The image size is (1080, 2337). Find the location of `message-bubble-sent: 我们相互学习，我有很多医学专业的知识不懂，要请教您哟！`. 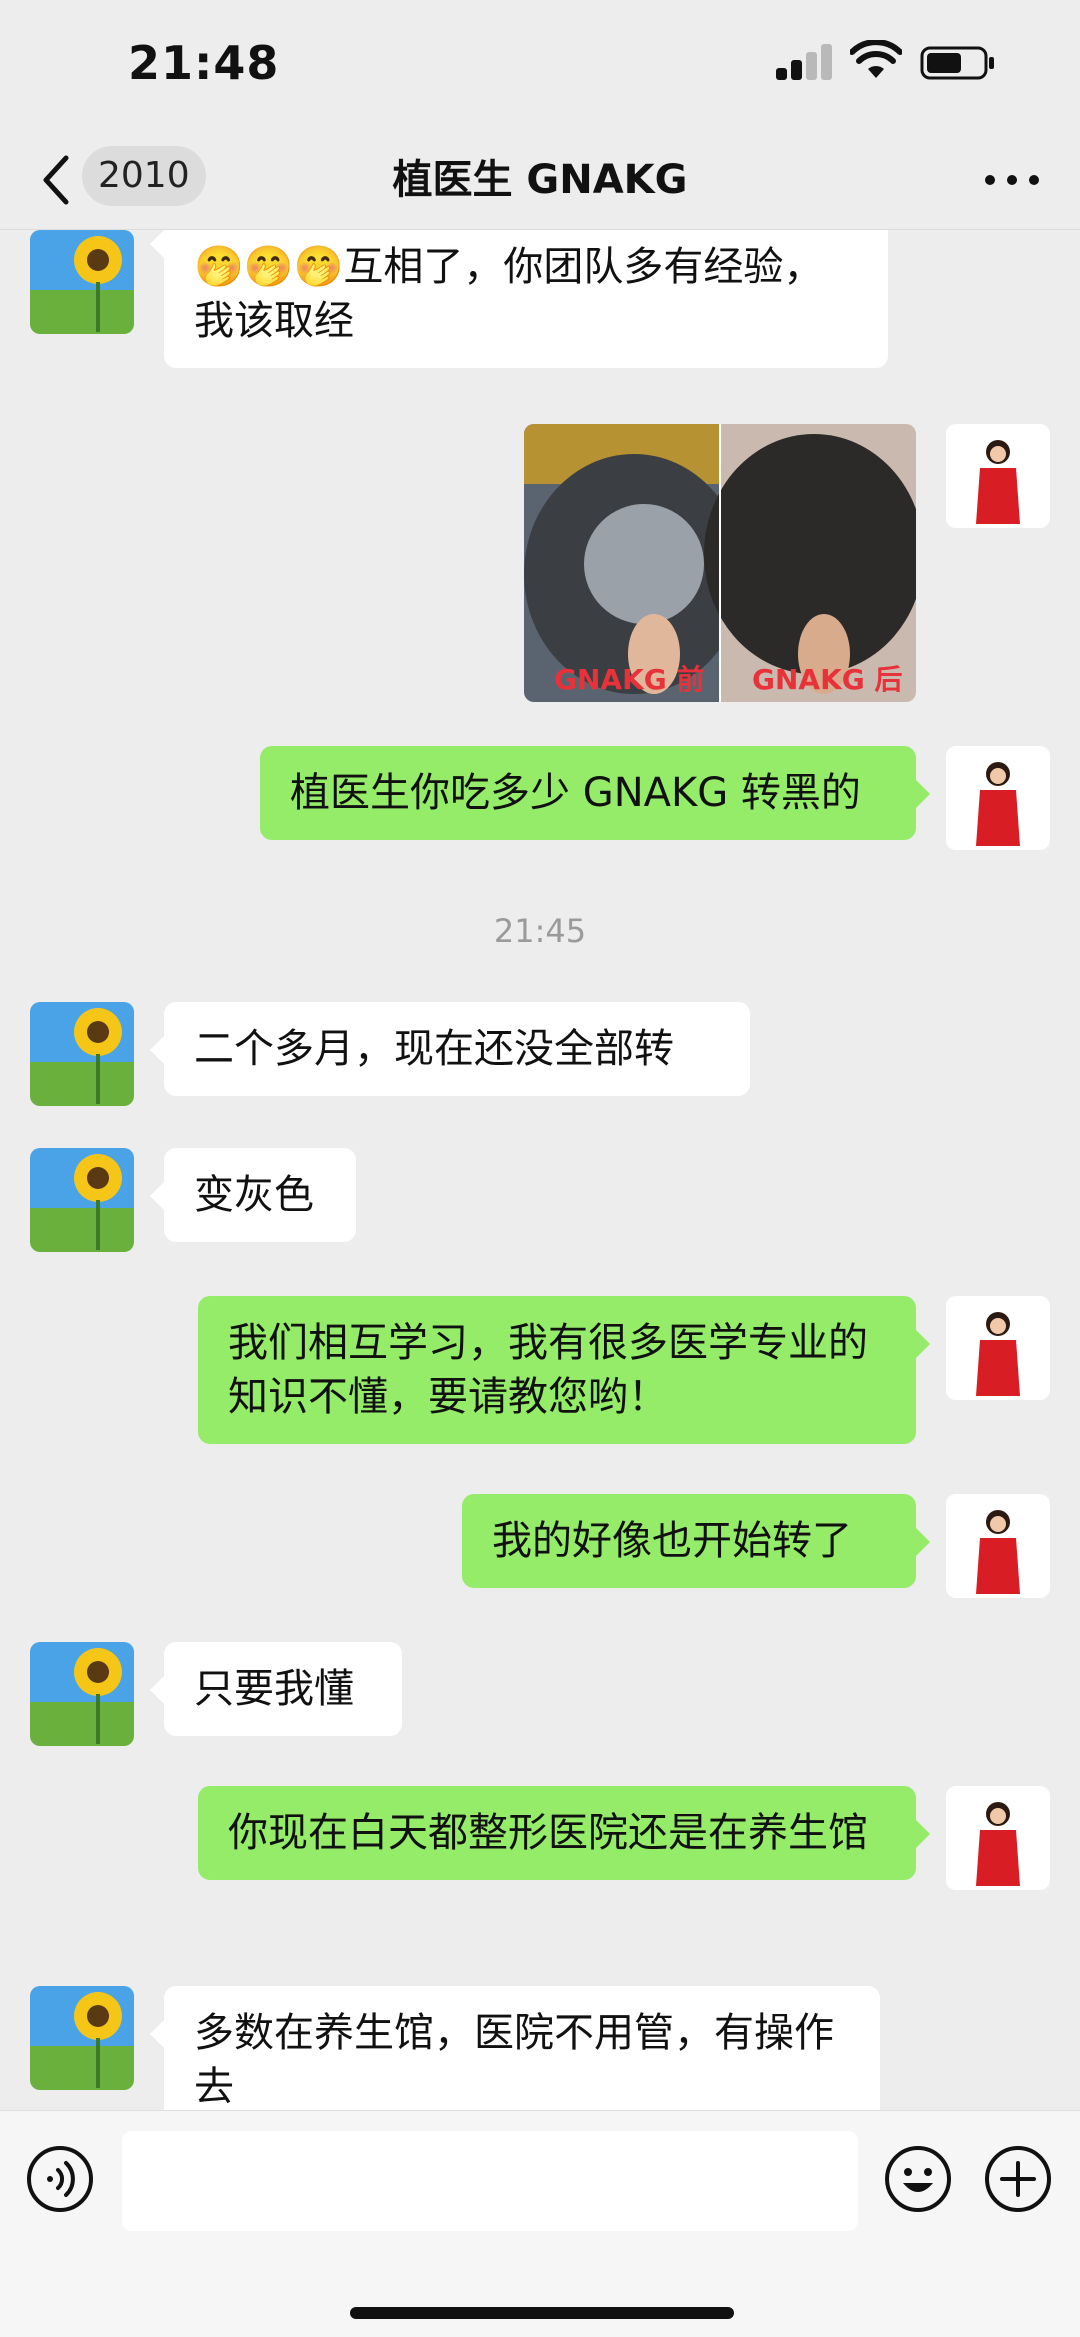

message-bubble-sent: 我们相互学习，我有很多医学专业的知识不懂，要请教您哟！ is located at coordinates (564, 1370).